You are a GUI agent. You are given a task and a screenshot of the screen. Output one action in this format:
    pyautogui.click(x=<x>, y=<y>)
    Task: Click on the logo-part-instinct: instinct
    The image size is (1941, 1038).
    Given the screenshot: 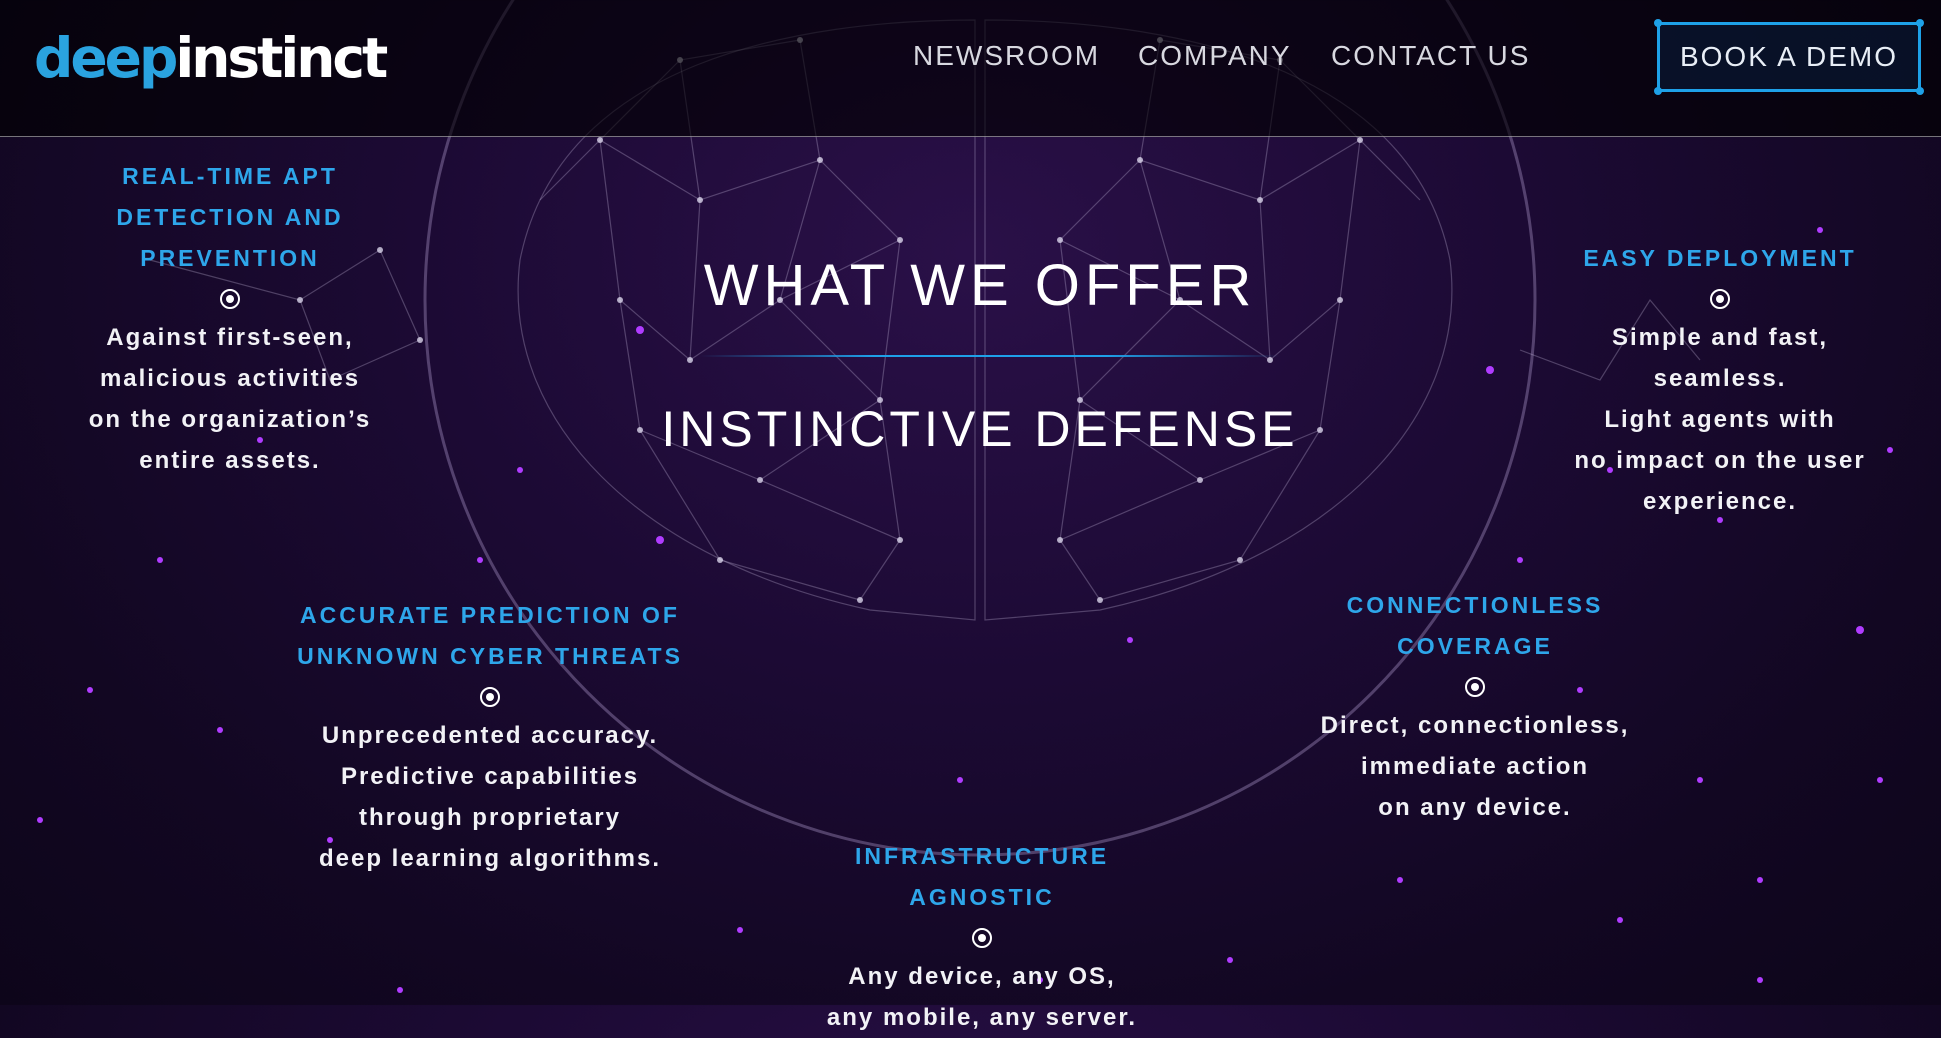 What is the action you would take?
    pyautogui.click(x=281, y=58)
    